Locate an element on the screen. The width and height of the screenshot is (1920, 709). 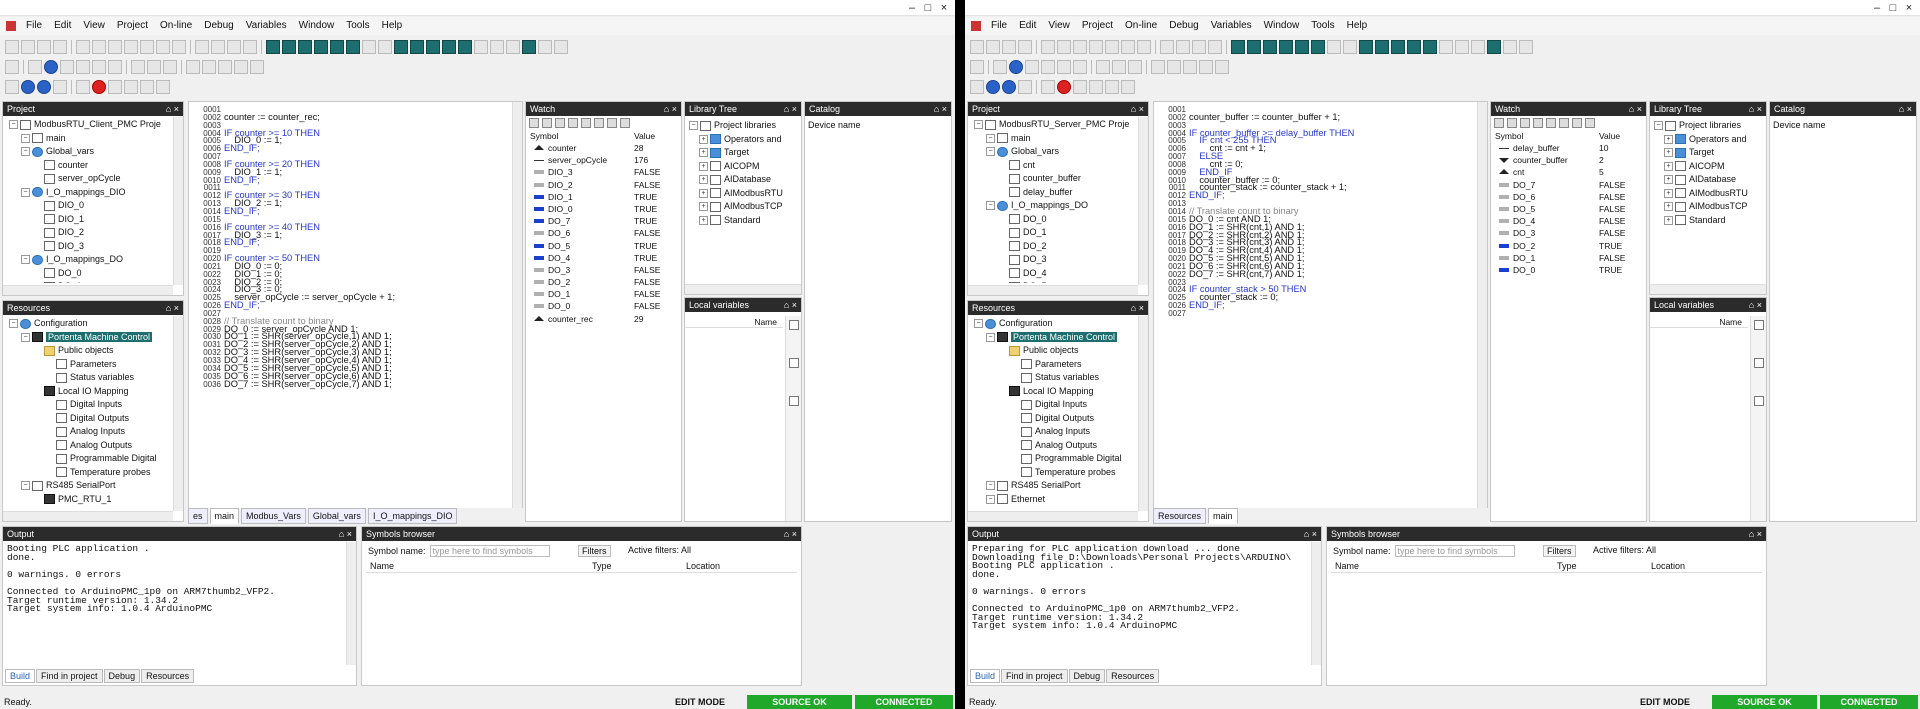
tree-item: Status variables is located at coordinates (1053, 378).